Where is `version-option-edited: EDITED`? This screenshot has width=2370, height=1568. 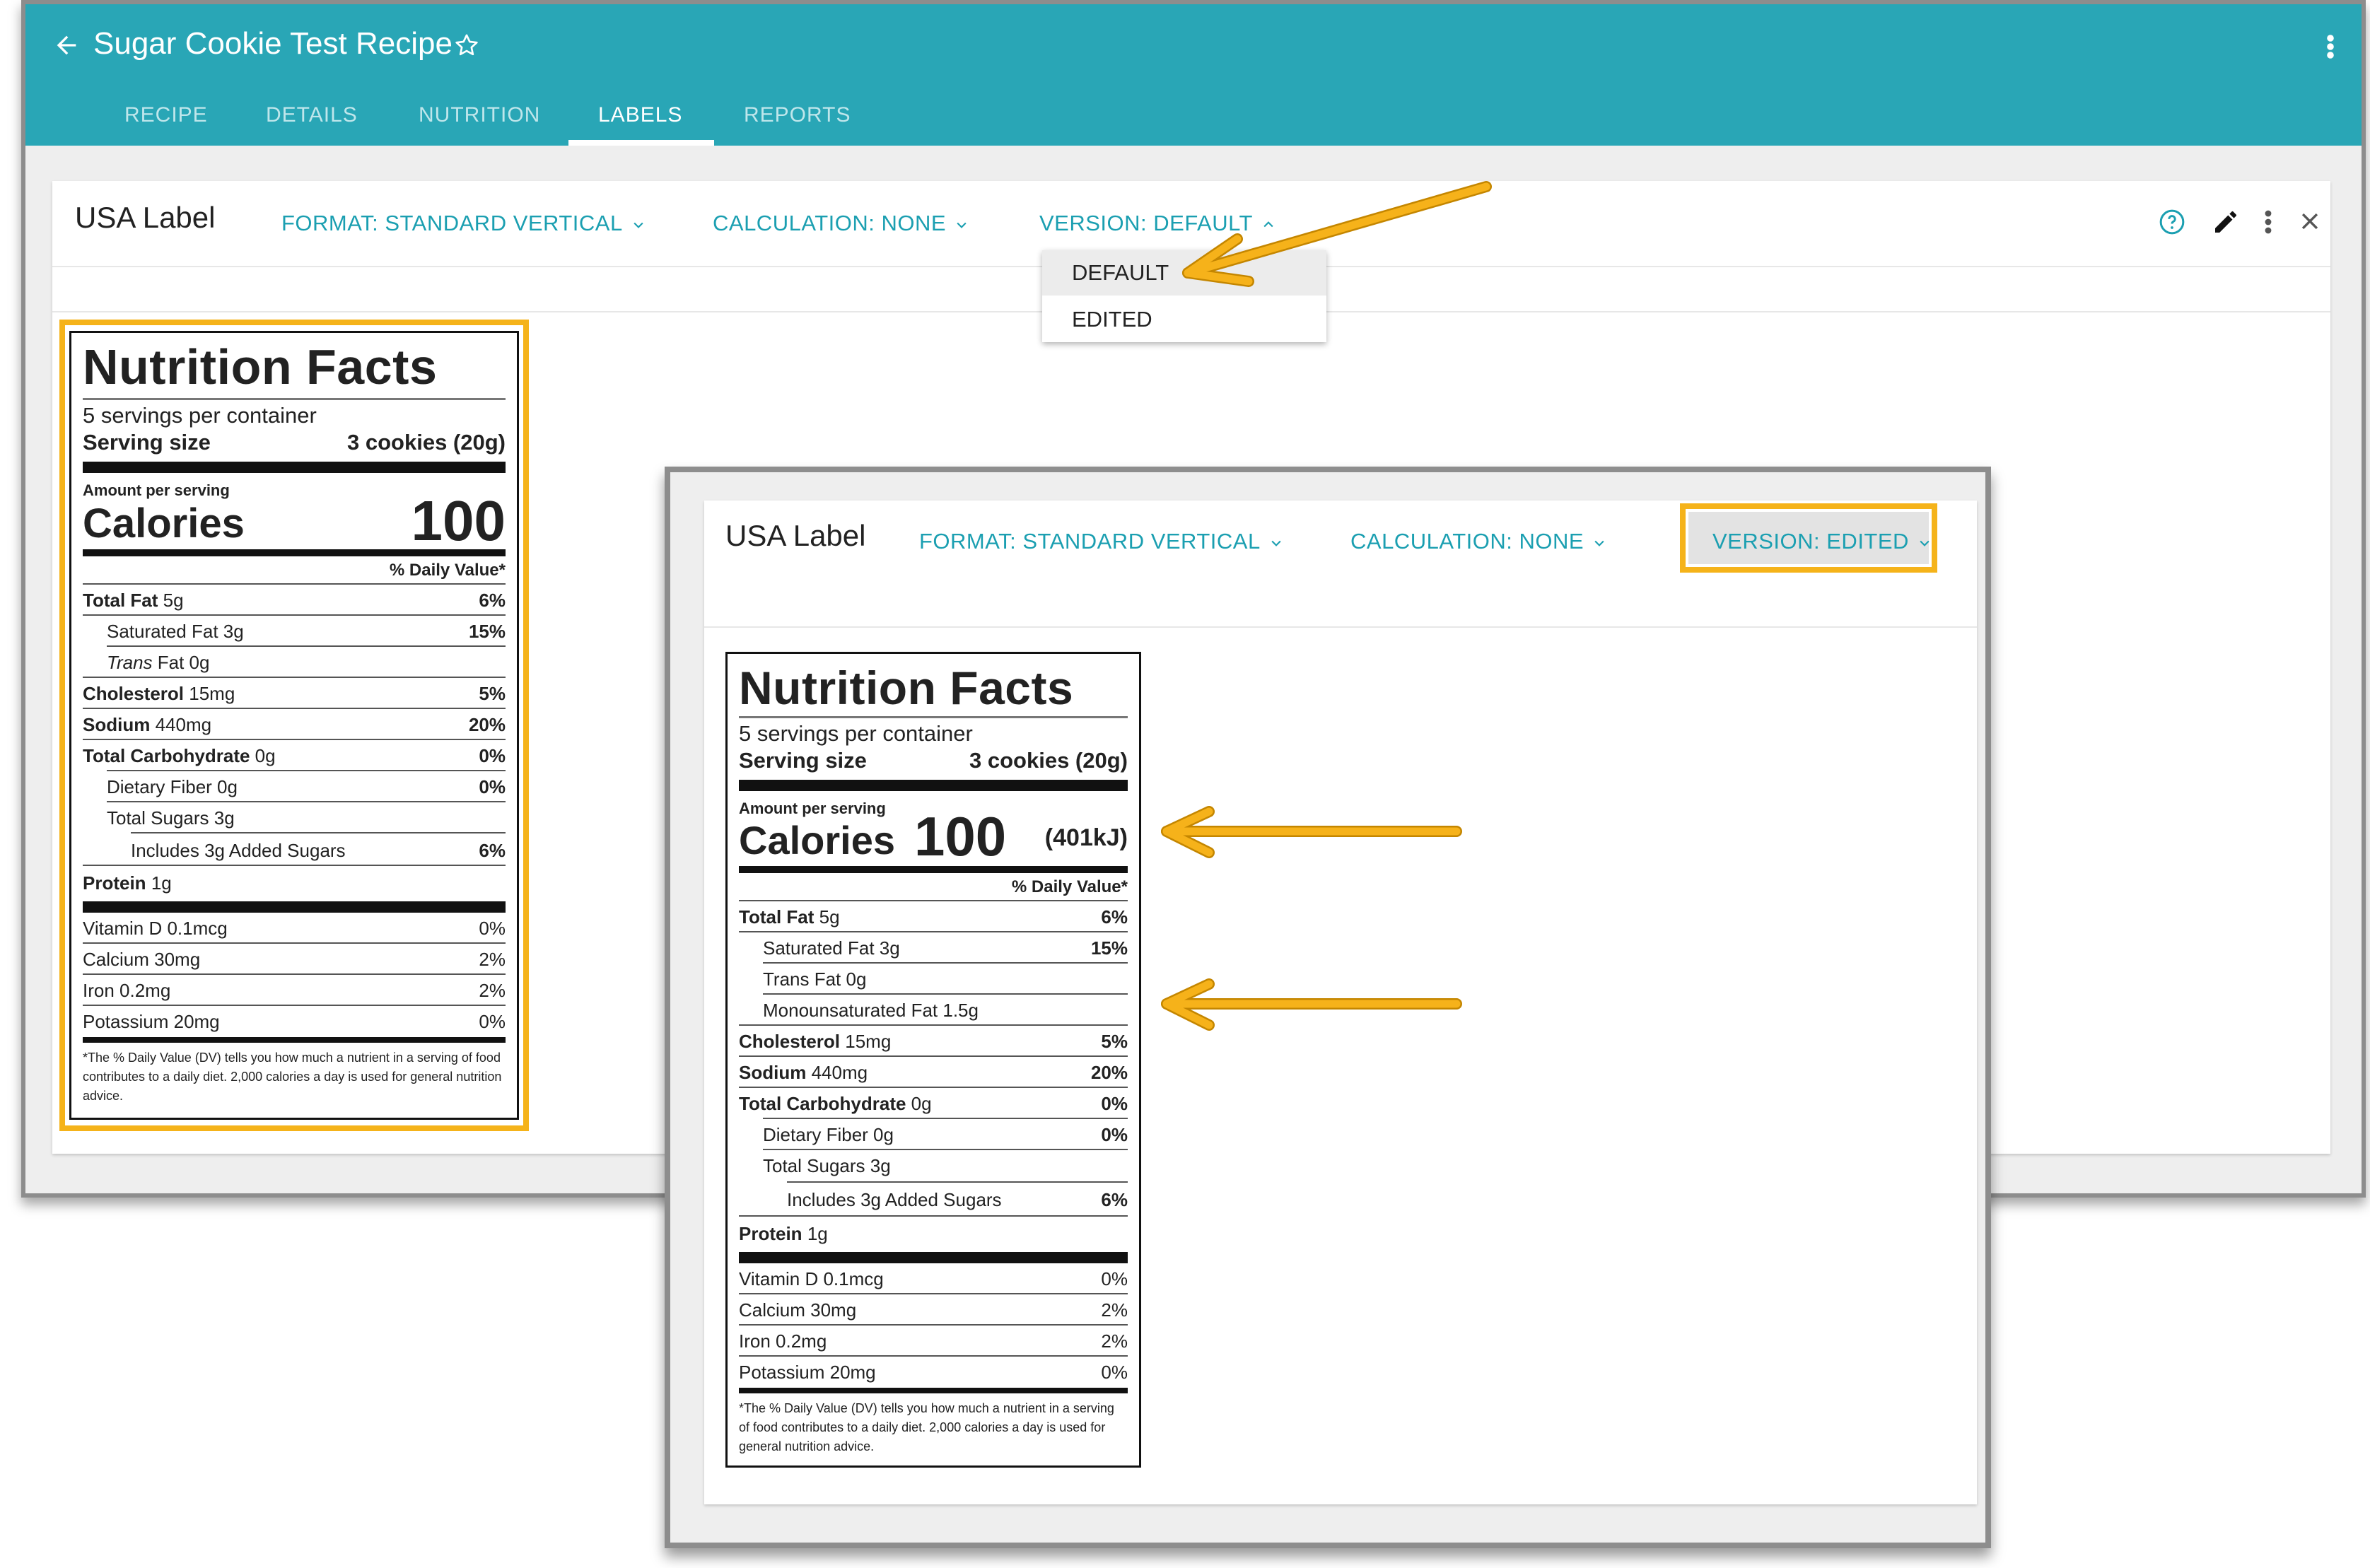
version-option-edited: EDITED is located at coordinates (1184, 319).